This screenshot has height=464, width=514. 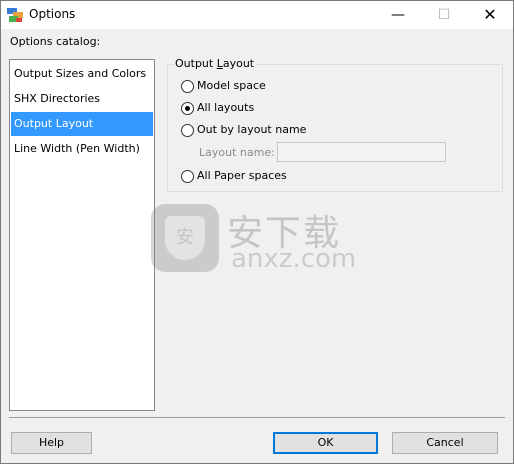 I want to click on watermark: 安 安下载 anxz.com, so click(x=258, y=239).